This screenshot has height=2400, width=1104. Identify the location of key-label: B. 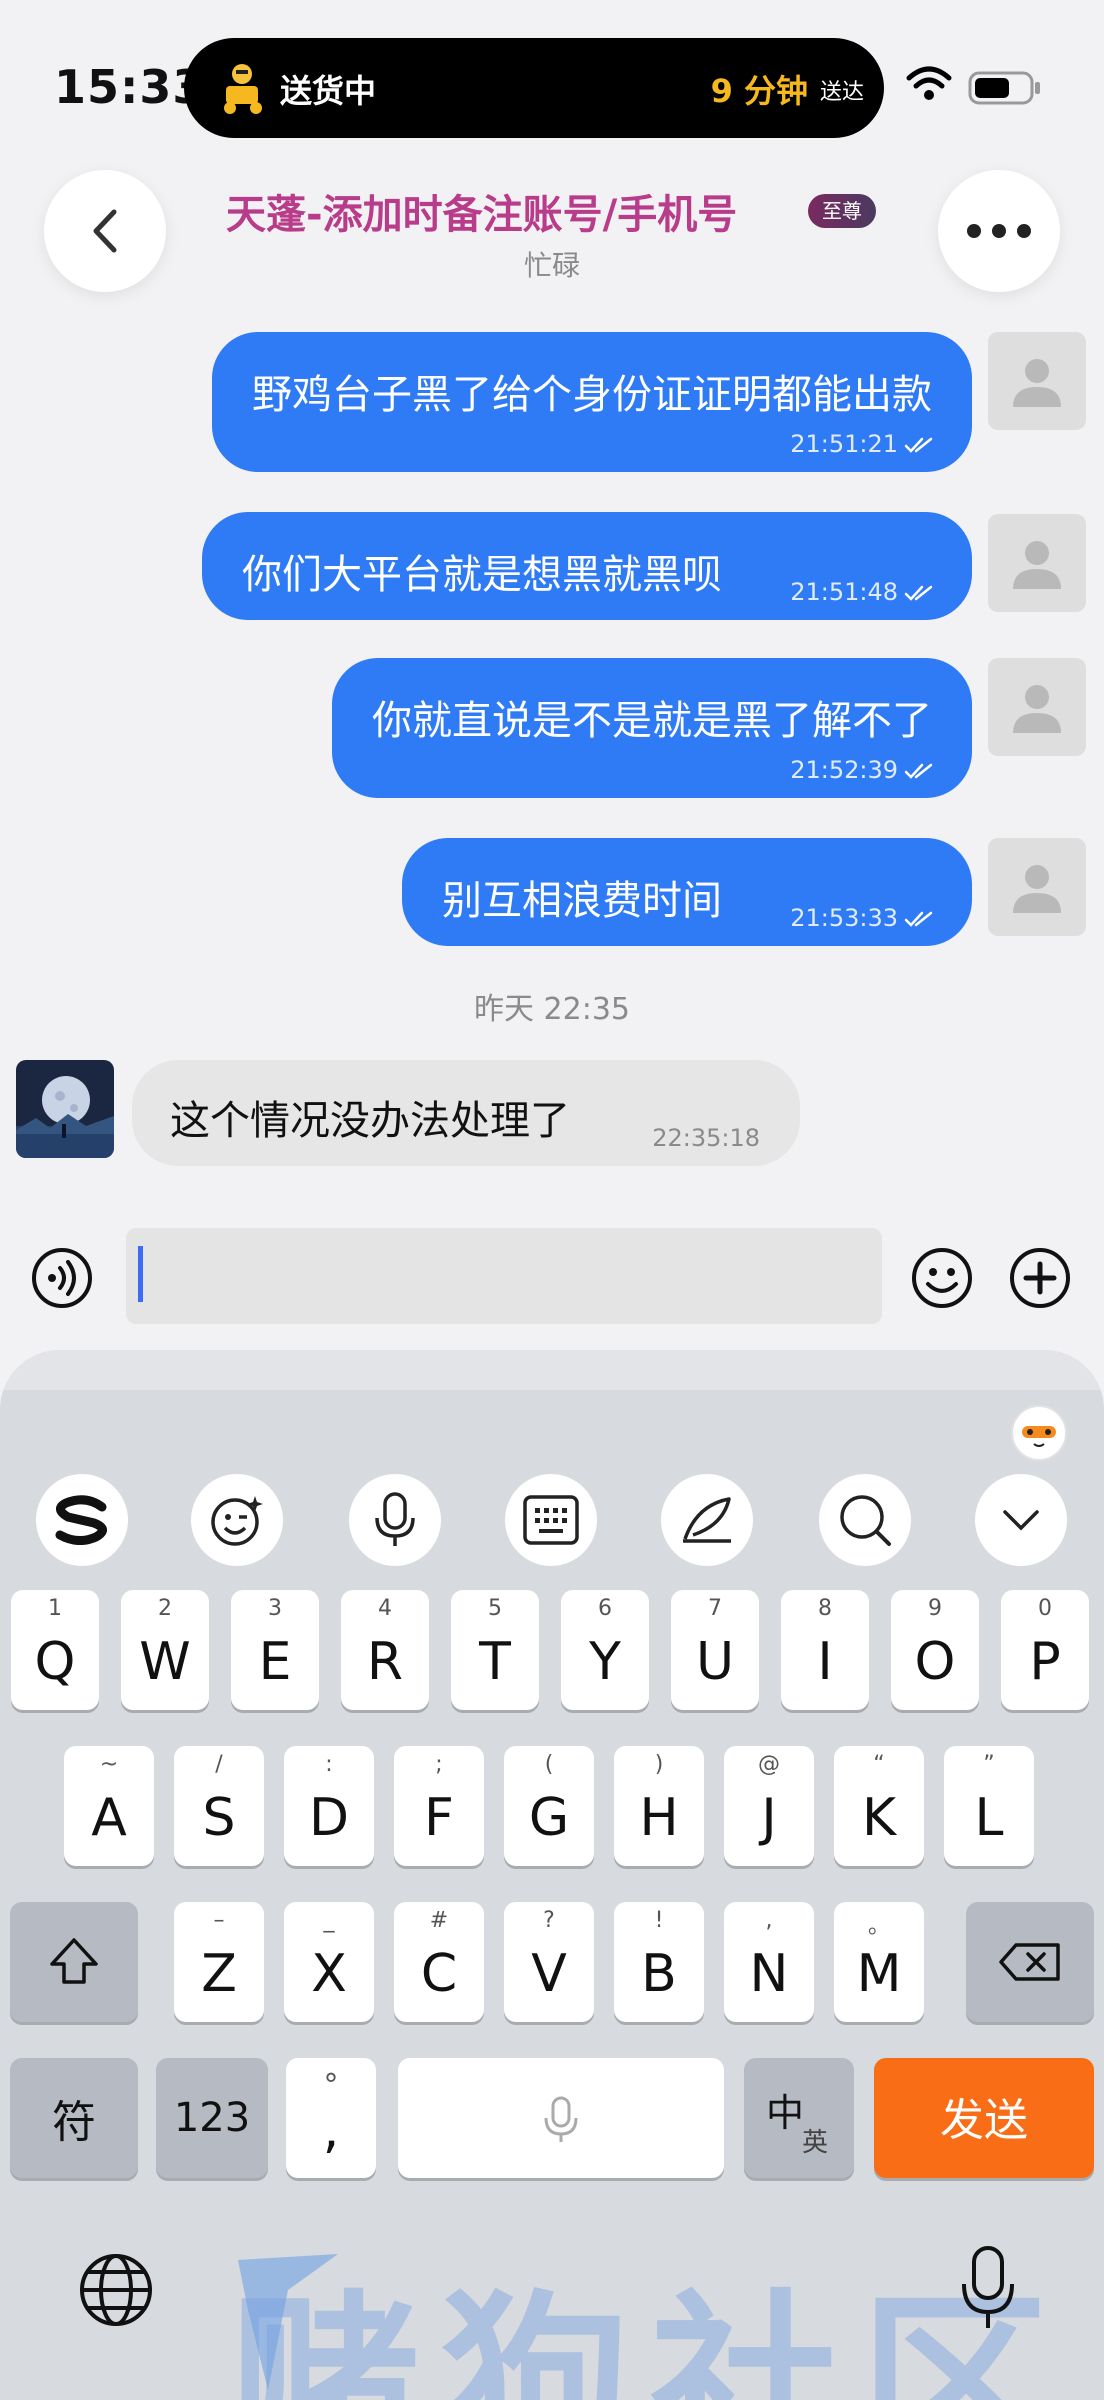
(659, 1974).